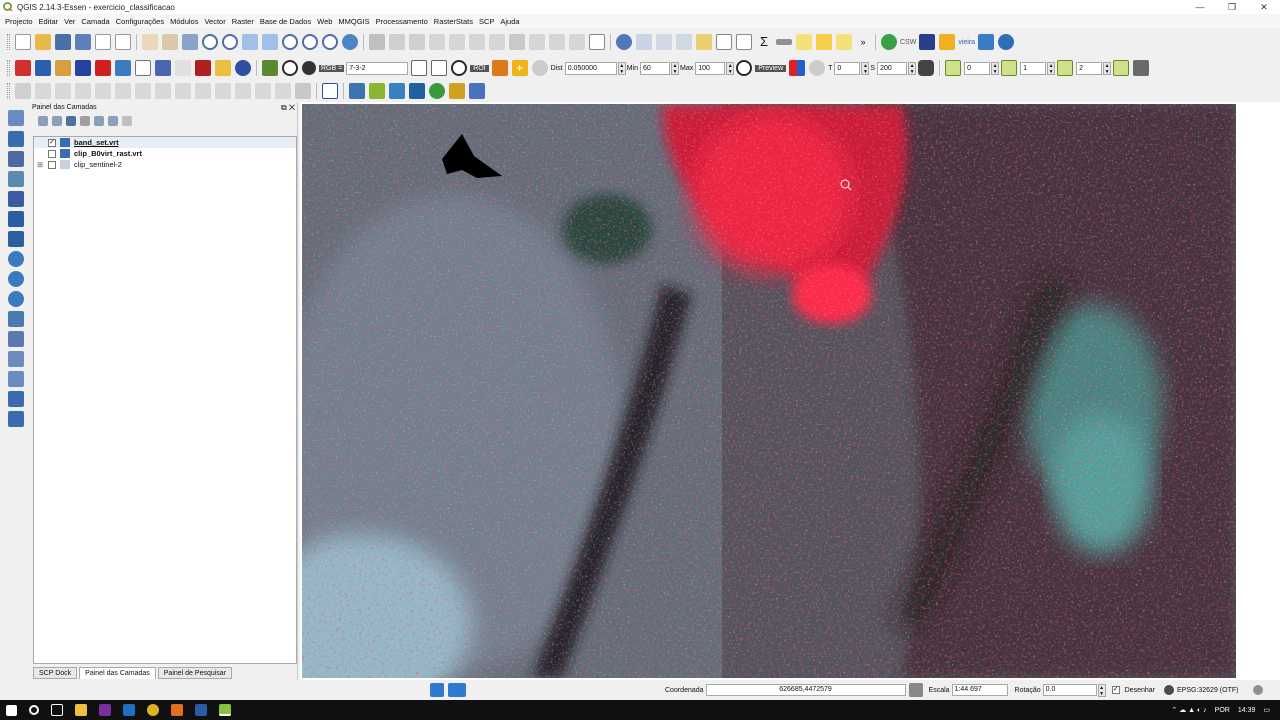 Image resolution: width=1280 pixels, height=720 pixels. Describe the element at coordinates (250, 42) in the screenshot. I see `zoom-full-icon` at that location.